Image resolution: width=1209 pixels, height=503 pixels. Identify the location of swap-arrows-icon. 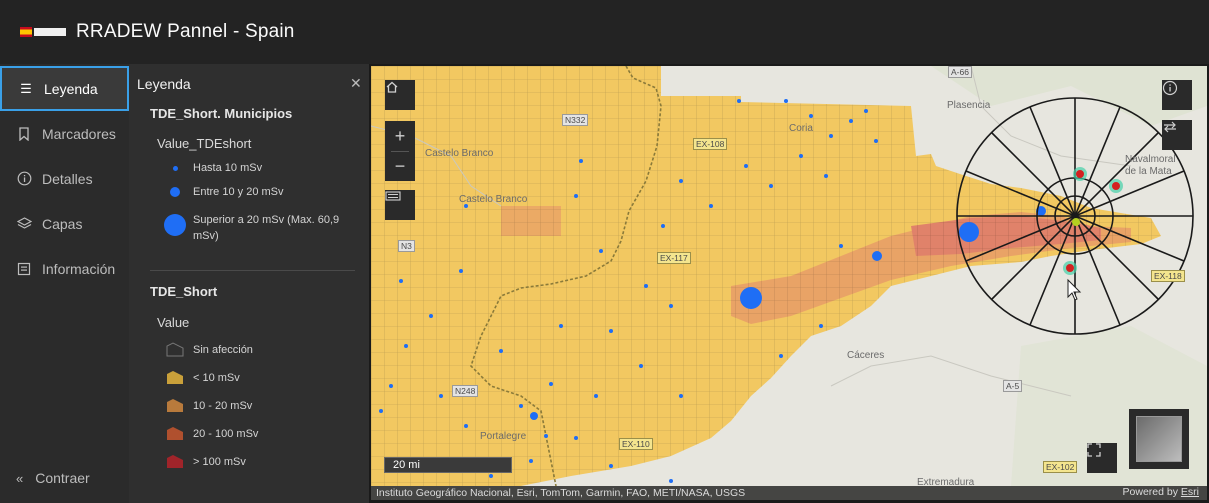
(1170, 127).